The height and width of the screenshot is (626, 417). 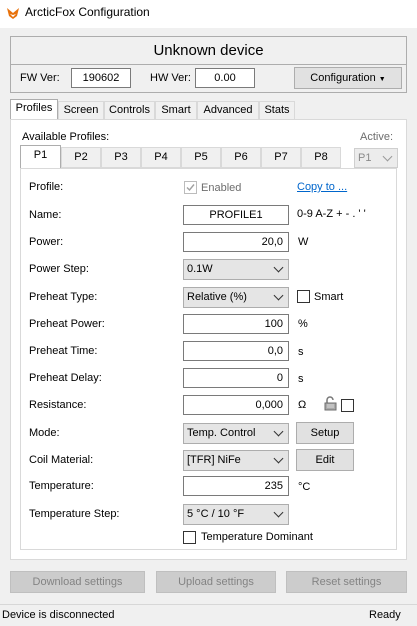 I want to click on coil-material-select: [TFR] NiFe, so click(x=236, y=460).